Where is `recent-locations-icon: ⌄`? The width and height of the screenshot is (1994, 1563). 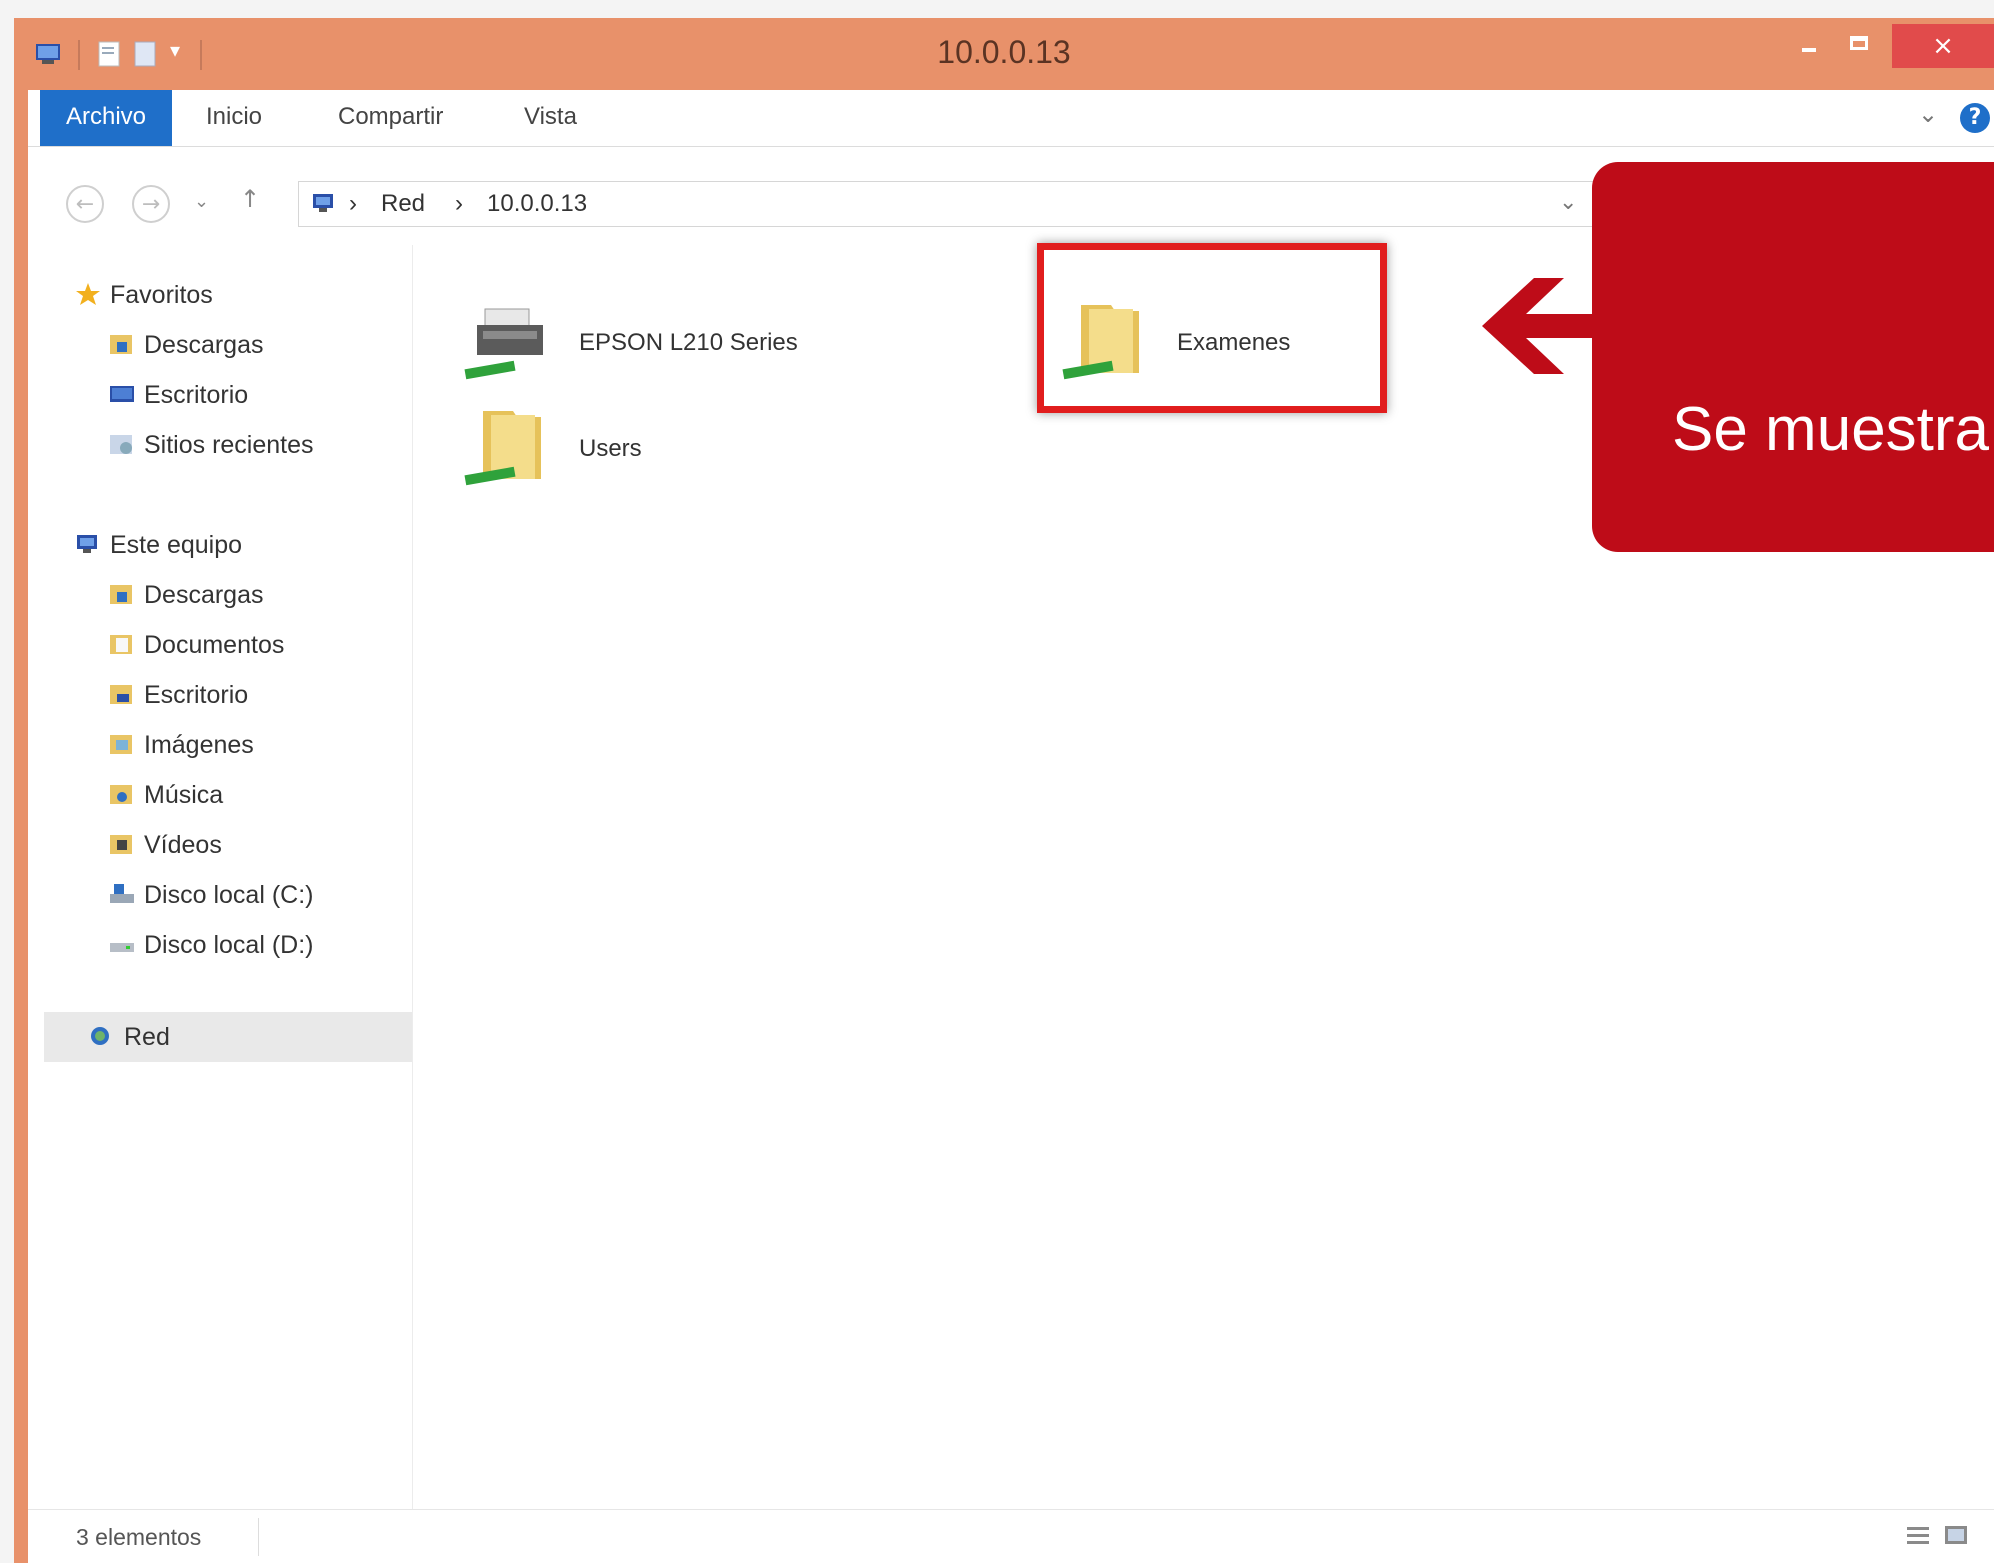 recent-locations-icon: ⌄ is located at coordinates (201, 201).